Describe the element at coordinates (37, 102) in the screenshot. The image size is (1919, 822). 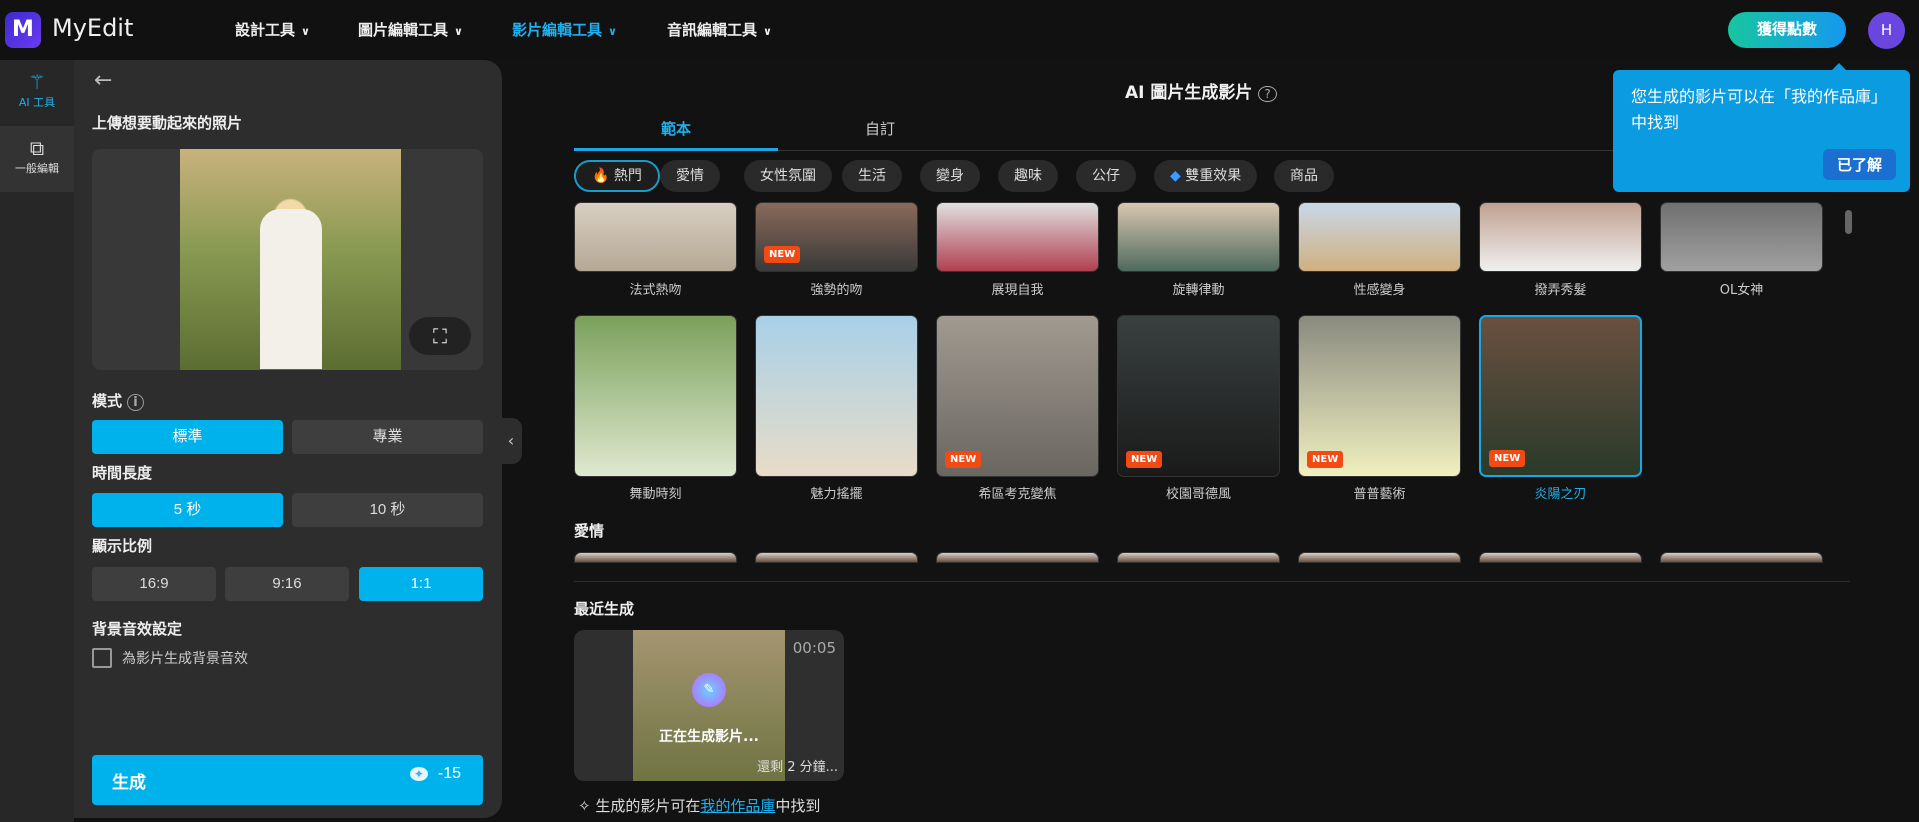
I see `rail-label: AI 工具` at that location.